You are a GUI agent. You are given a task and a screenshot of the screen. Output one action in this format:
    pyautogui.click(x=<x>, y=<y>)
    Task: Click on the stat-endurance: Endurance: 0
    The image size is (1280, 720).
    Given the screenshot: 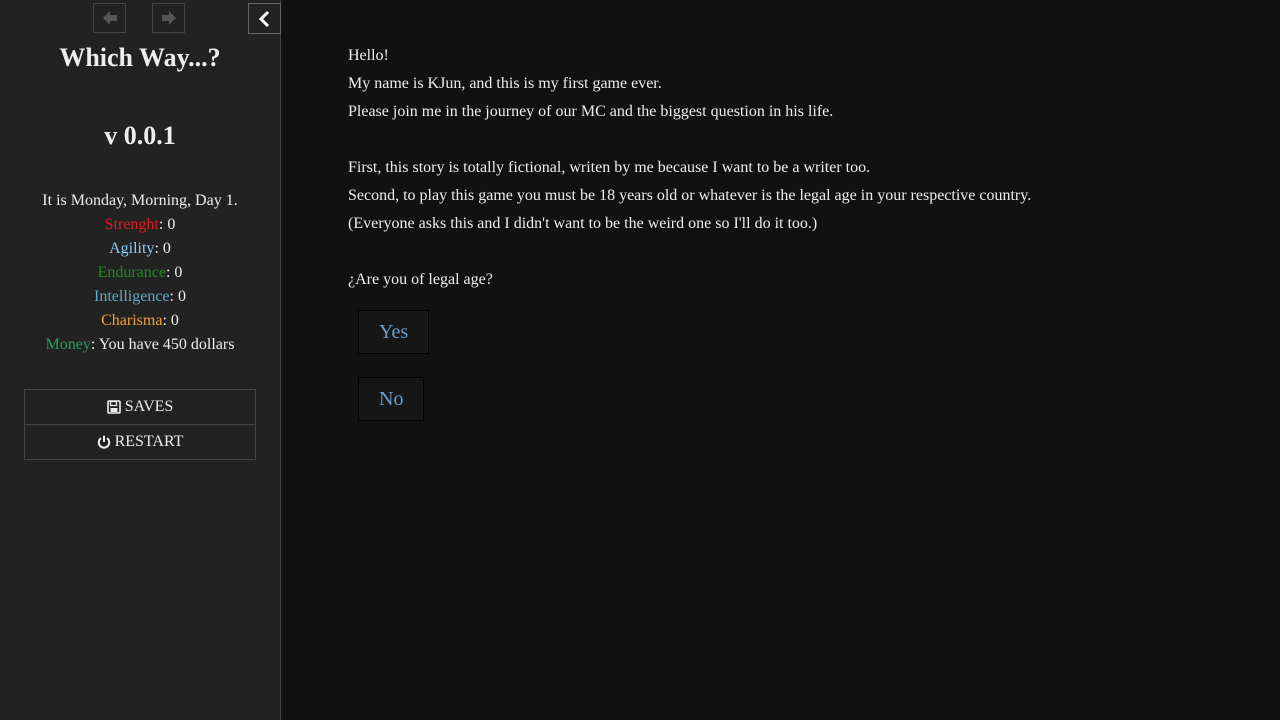 What is the action you would take?
    pyautogui.click(x=140, y=273)
    